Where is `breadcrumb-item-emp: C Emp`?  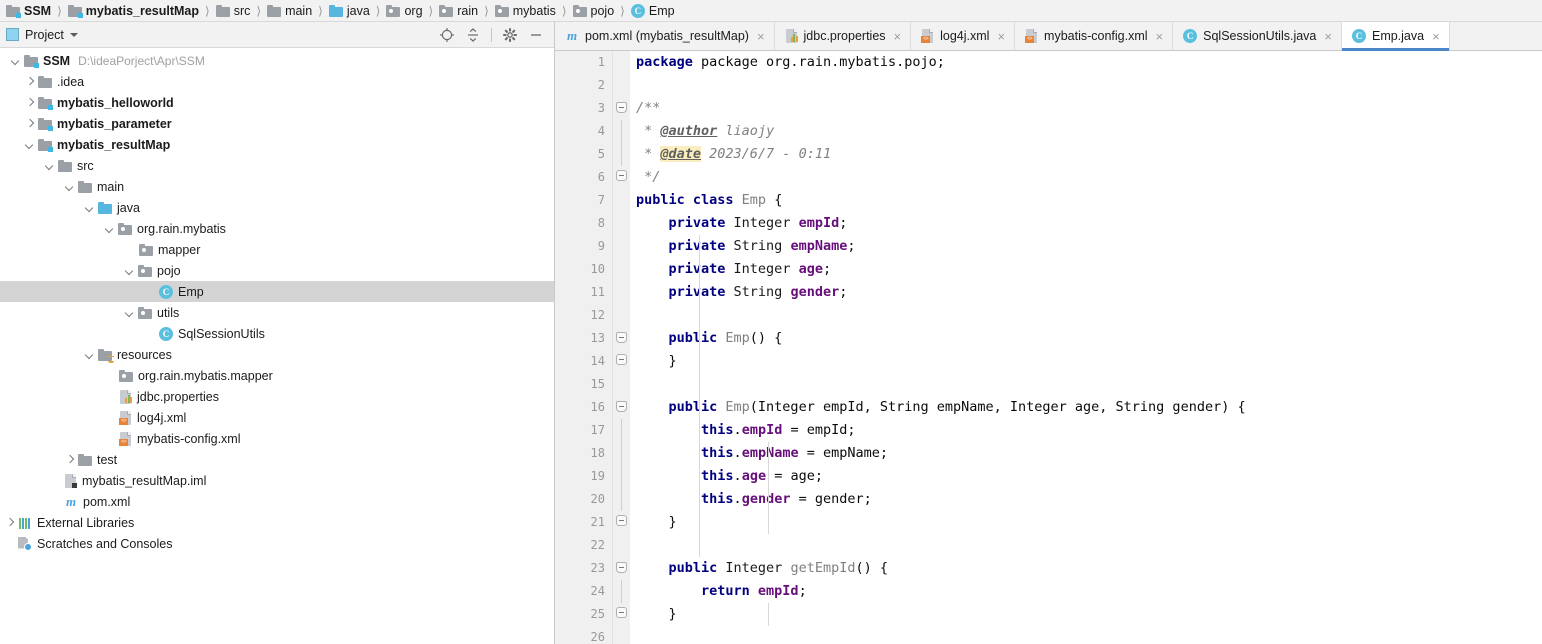
breadcrumb-item-emp: C Emp is located at coordinates (653, 10).